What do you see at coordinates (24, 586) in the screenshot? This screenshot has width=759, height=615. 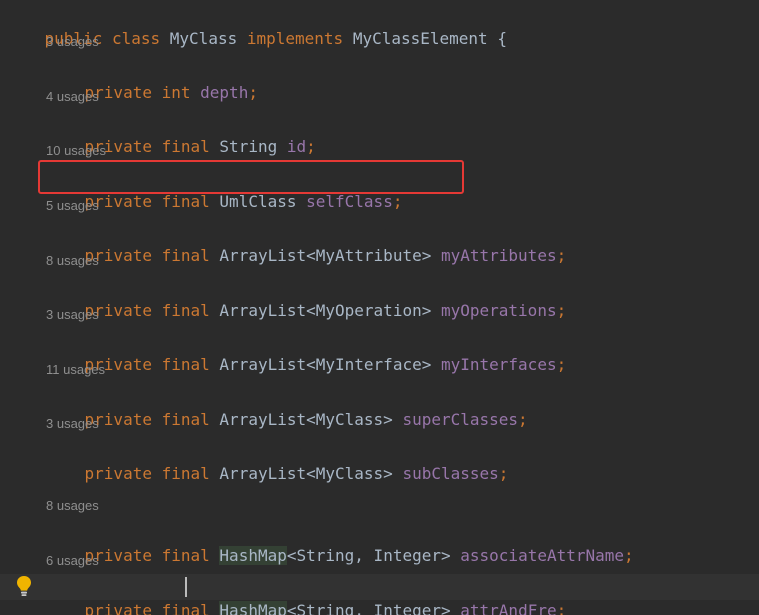 I see `lightbulb-icon` at bounding box center [24, 586].